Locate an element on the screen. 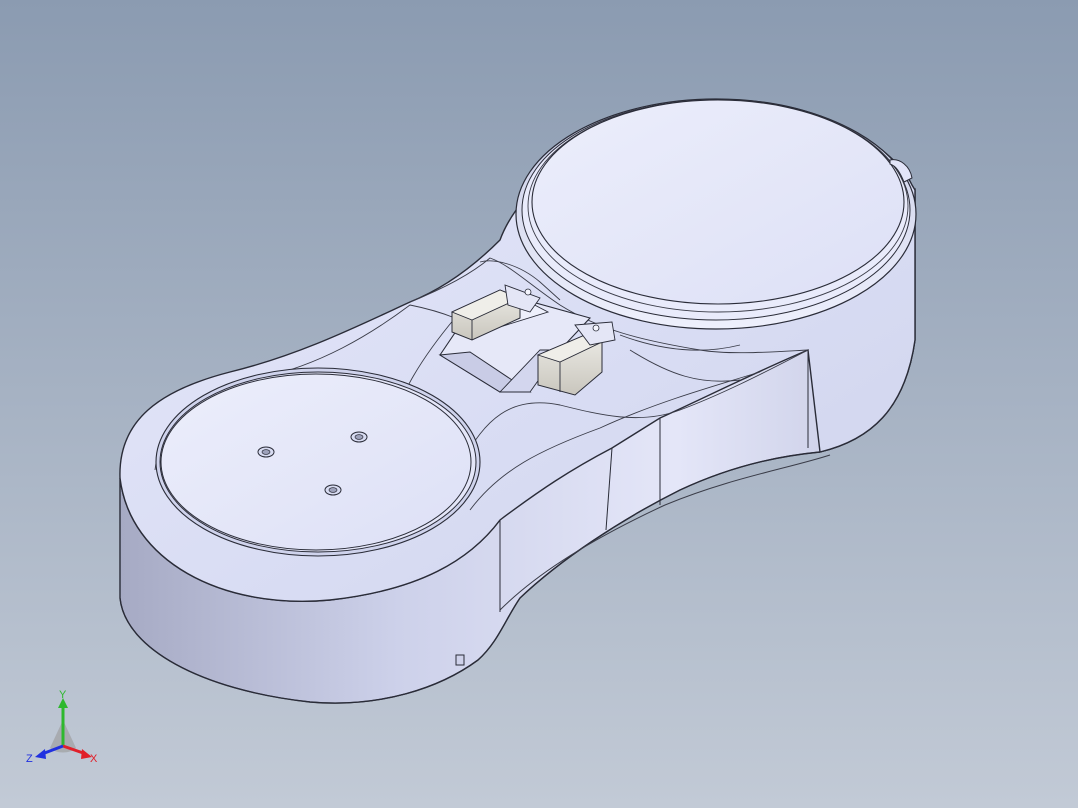  large-round-platform is located at coordinates (716, 214).